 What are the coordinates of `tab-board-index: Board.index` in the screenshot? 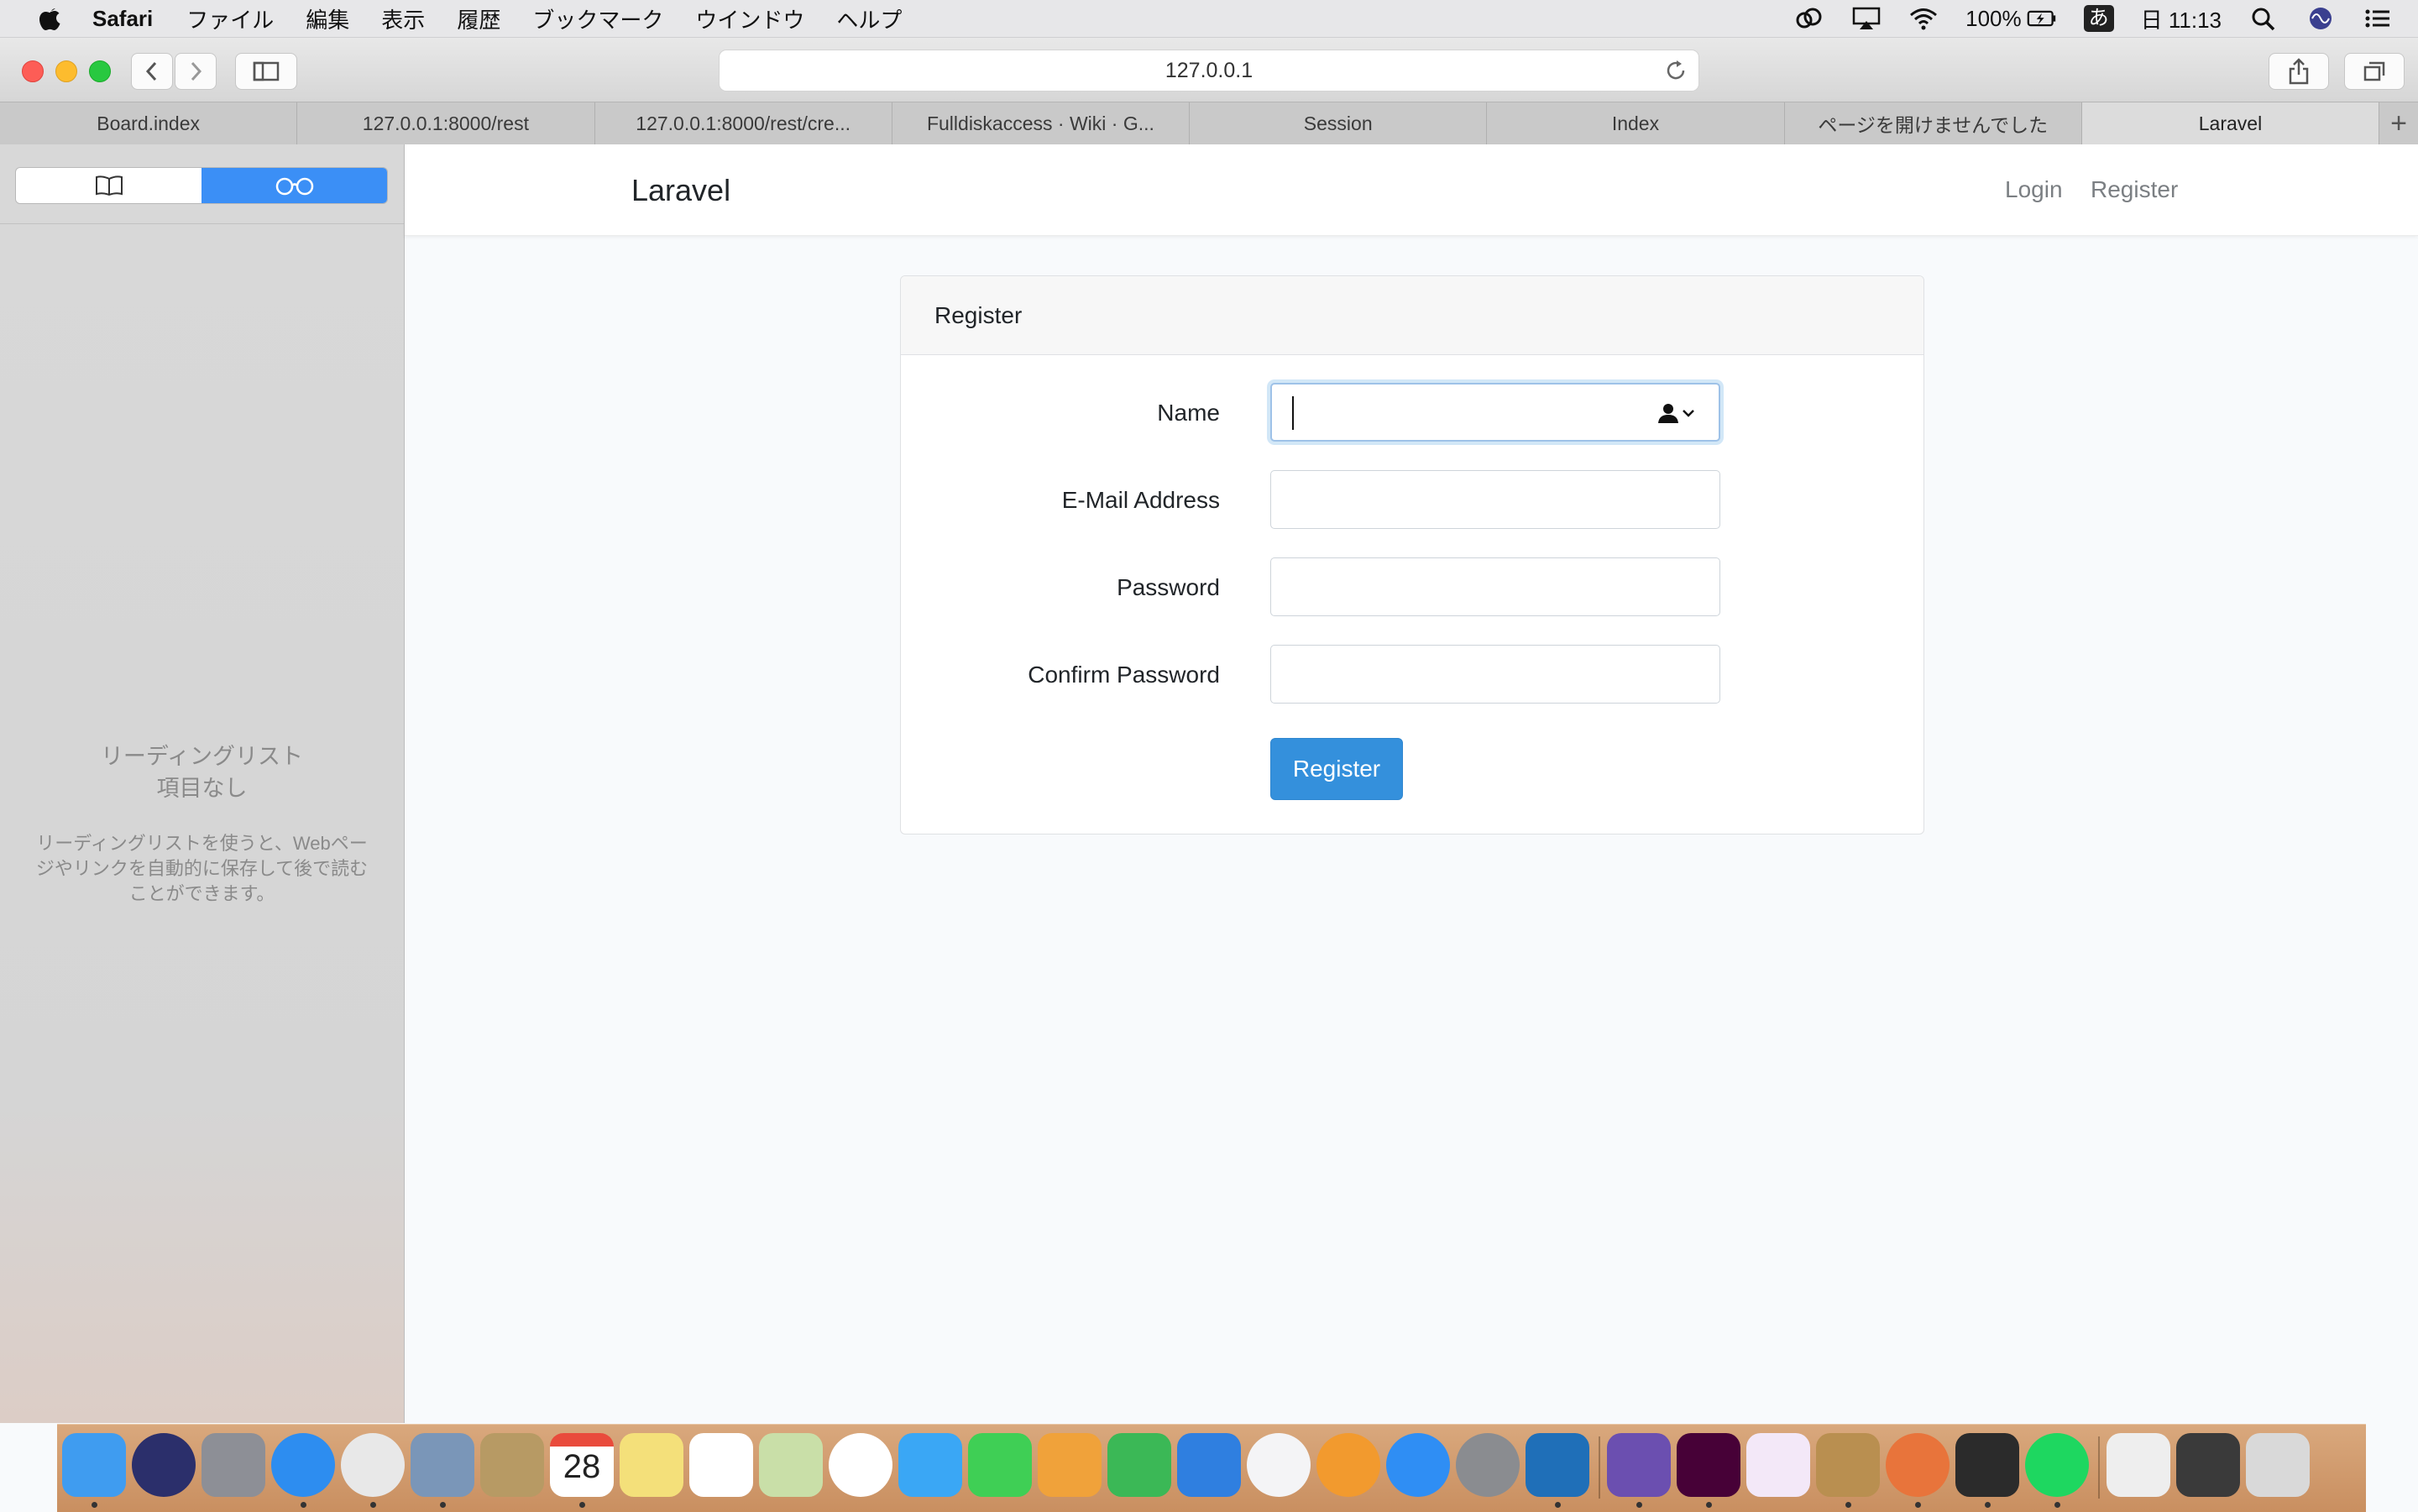 It's located at (149, 123).